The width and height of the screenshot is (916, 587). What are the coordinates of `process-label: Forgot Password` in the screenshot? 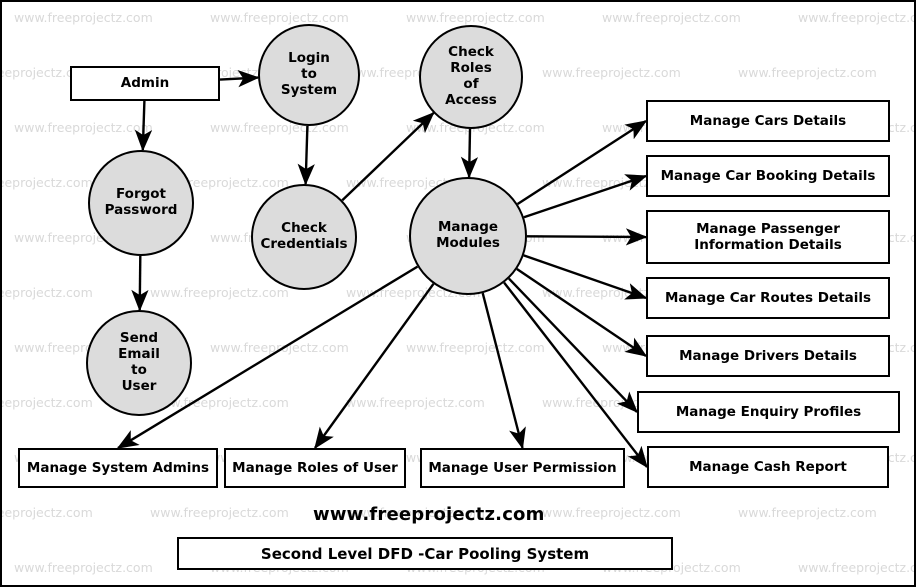 It's located at (141, 202).